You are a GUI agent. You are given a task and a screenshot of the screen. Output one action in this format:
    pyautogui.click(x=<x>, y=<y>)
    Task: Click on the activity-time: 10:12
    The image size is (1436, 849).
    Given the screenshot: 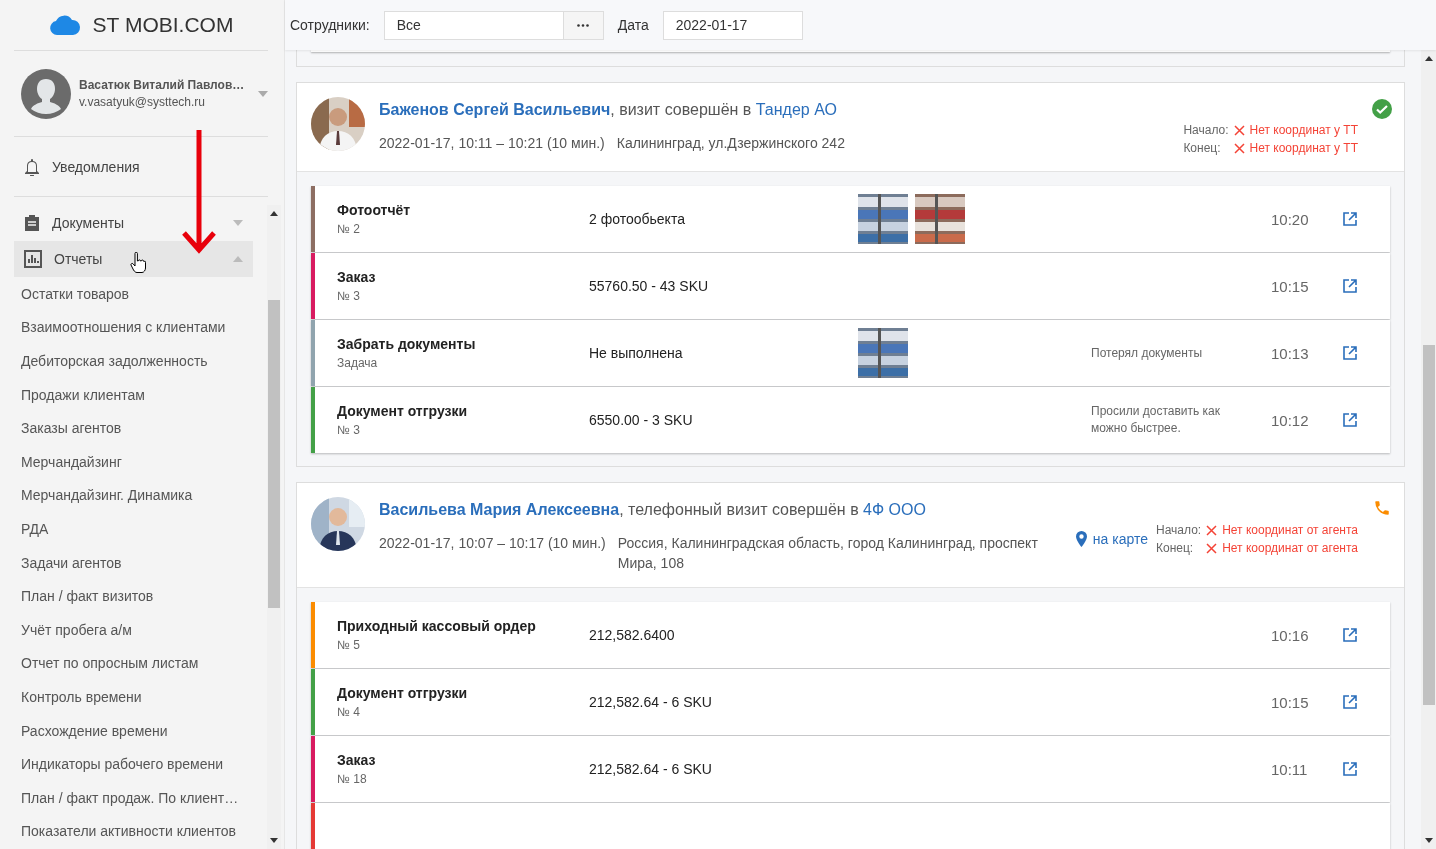 What is the action you would take?
    pyautogui.click(x=1290, y=420)
    